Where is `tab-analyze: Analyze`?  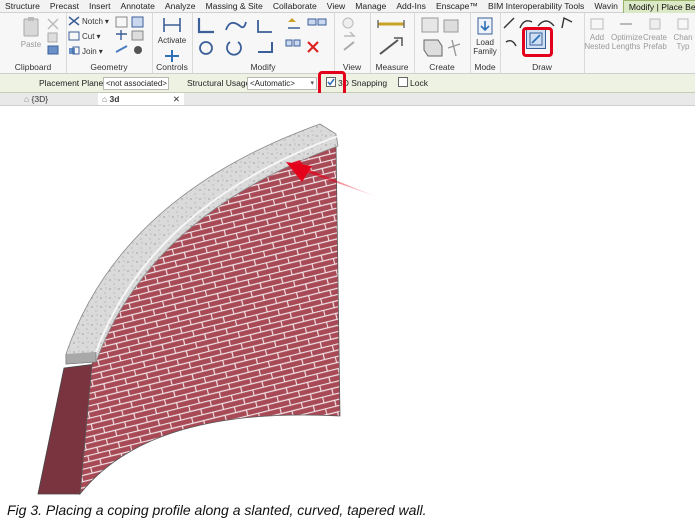
tab-analyze: Analyze is located at coordinates (180, 6).